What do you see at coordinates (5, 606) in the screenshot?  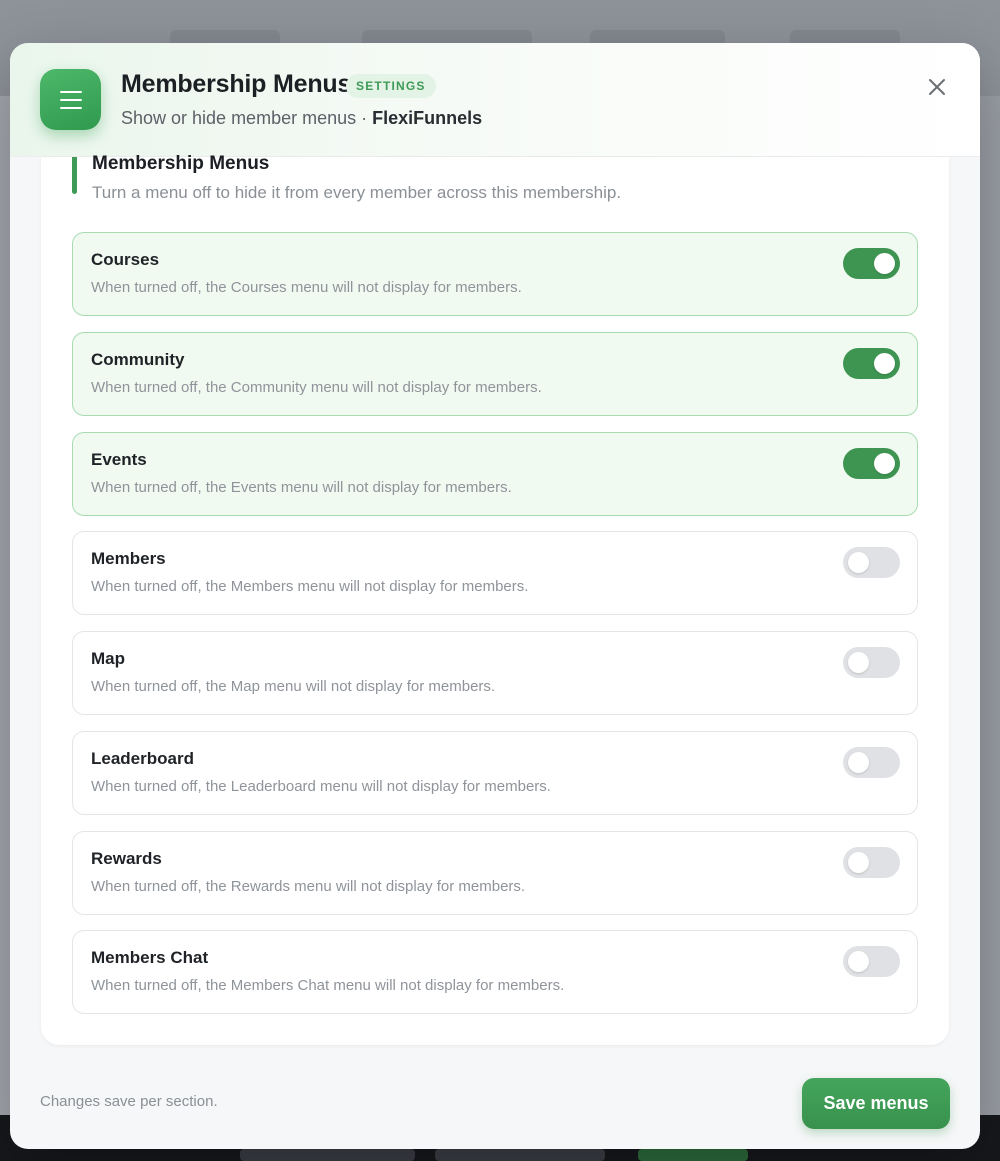 I see `background-sidebar` at bounding box center [5, 606].